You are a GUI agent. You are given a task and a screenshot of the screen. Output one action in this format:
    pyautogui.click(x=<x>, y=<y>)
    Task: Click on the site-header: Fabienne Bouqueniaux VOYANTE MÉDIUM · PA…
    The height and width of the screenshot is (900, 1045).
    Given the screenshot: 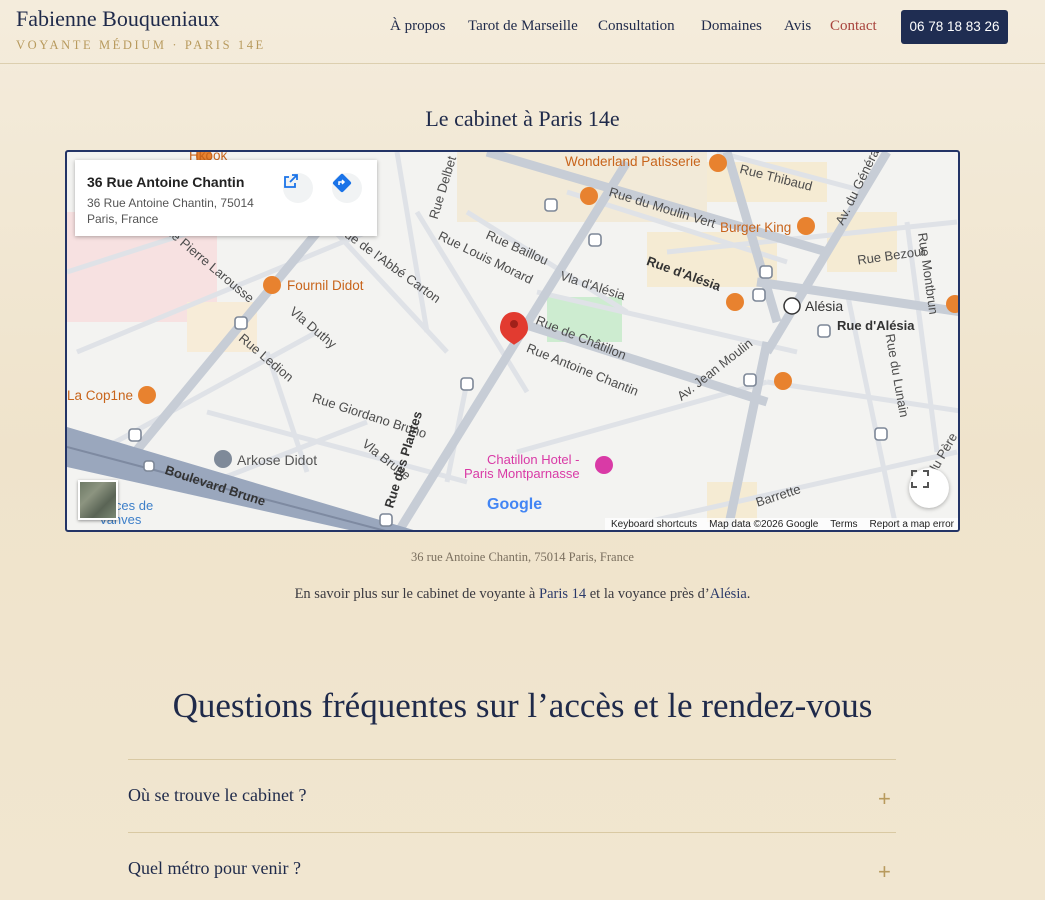 What is the action you would take?
    pyautogui.click(x=522, y=32)
    